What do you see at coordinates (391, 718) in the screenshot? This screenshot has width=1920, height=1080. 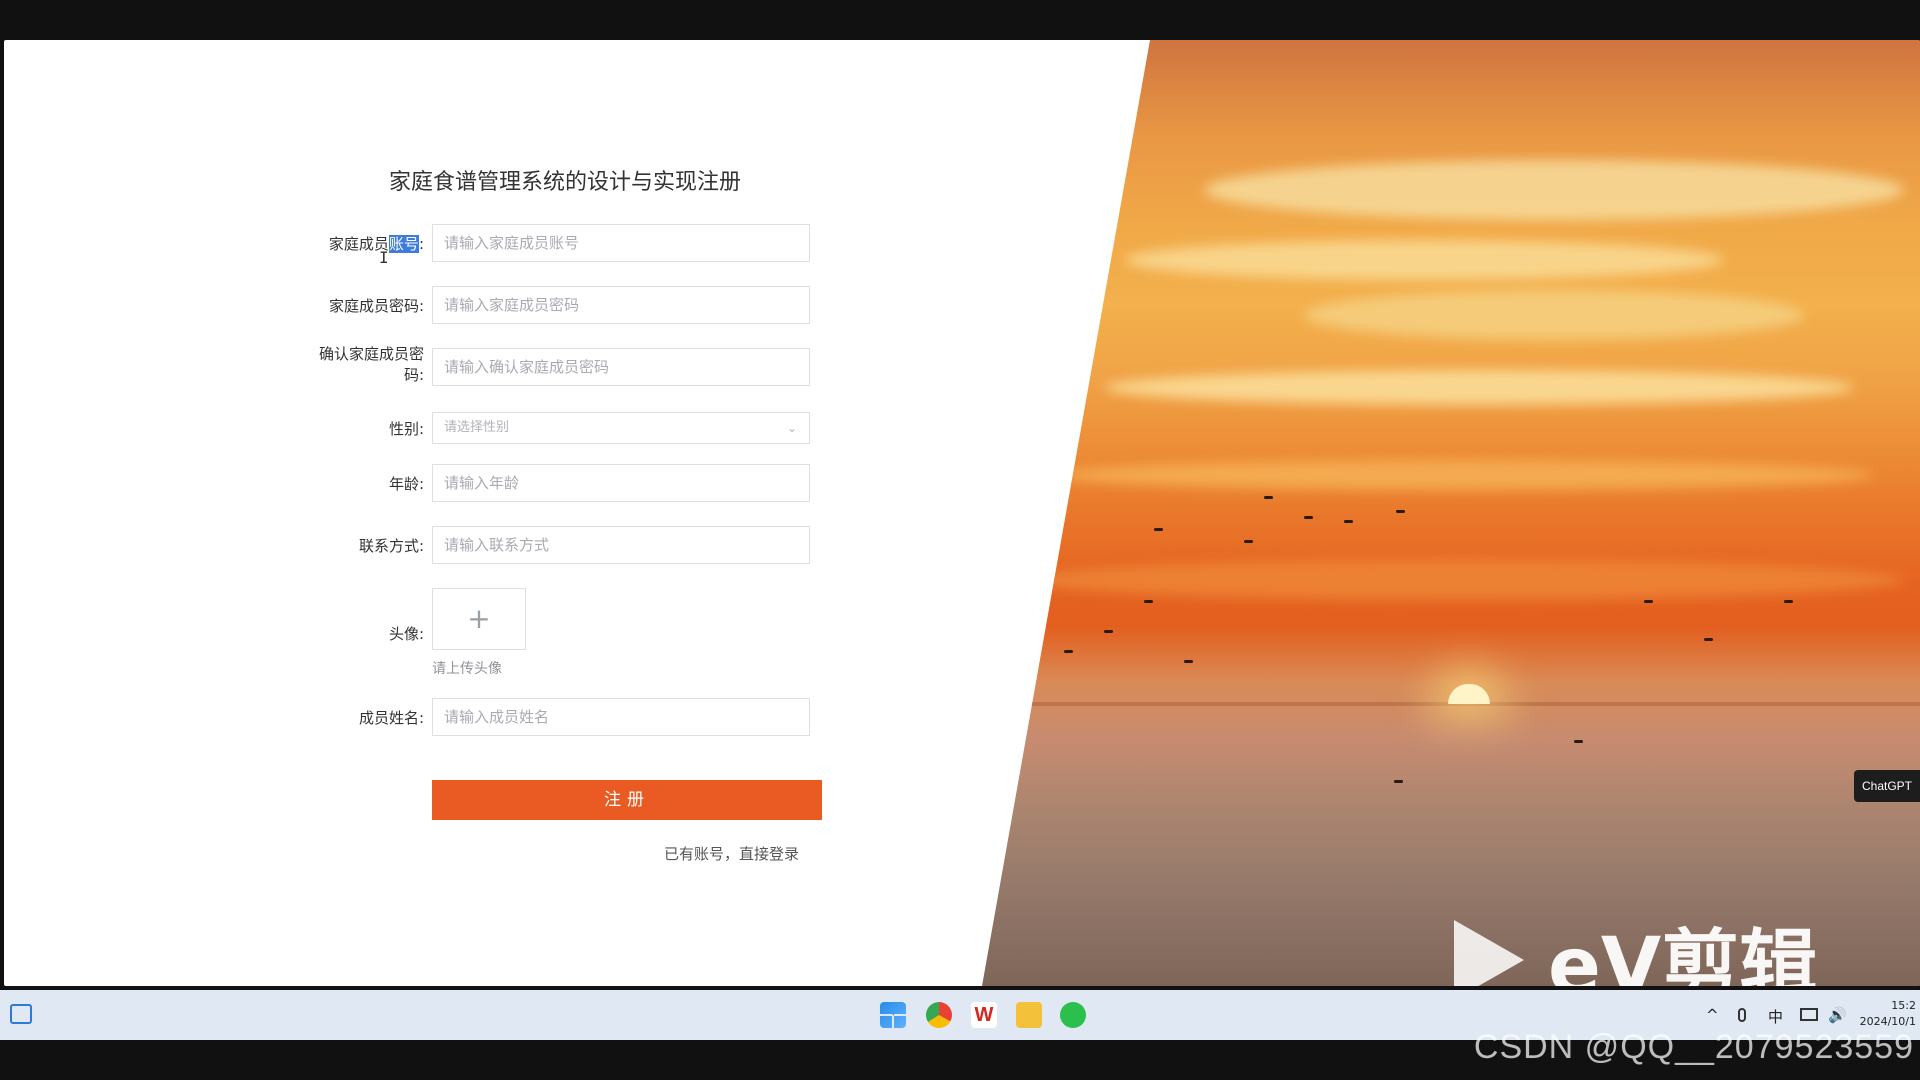 I see `name-label: 成员姓名:` at bounding box center [391, 718].